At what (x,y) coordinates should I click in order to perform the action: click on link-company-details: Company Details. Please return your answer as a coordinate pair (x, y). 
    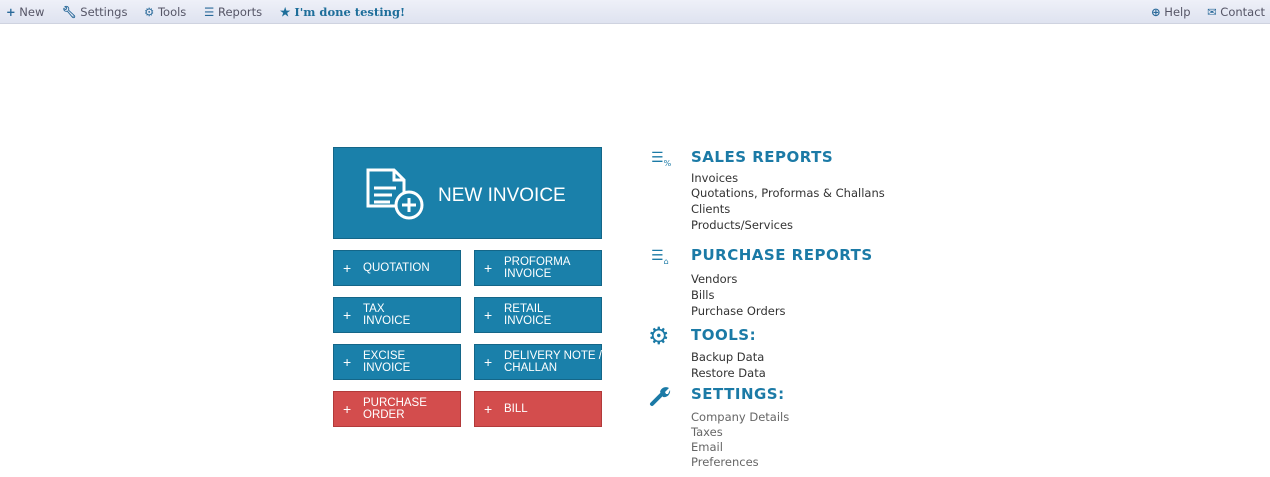
    Looking at the image, I should click on (740, 417).